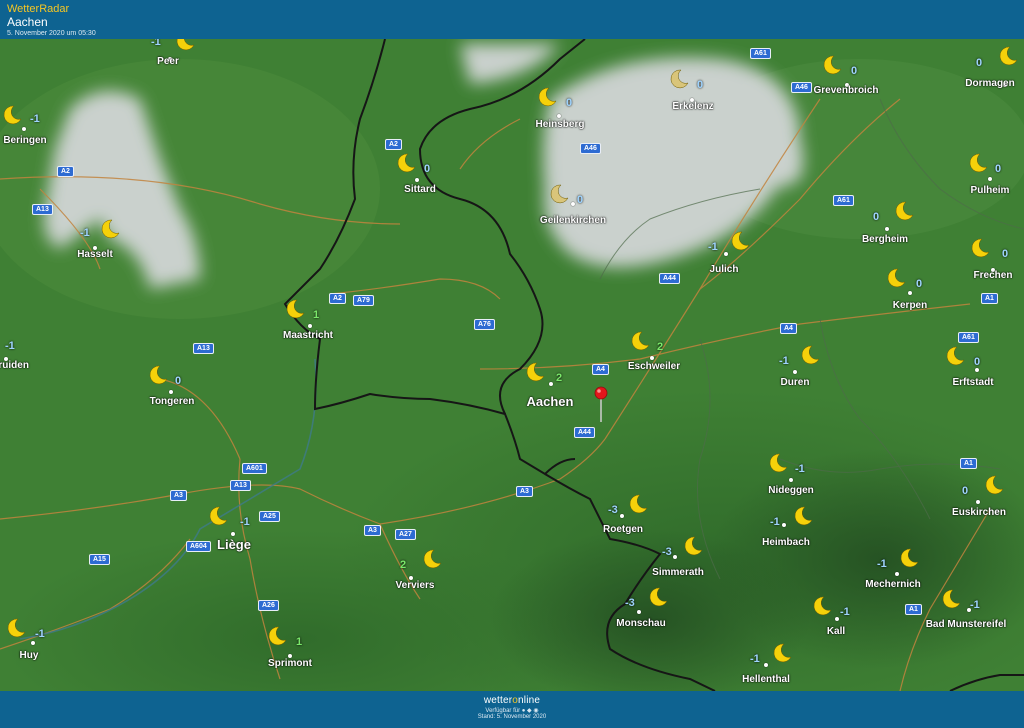 The width and height of the screenshot is (1024, 728). Describe the element at coordinates (989, 83) in the screenshot. I see `city-label-dormagen: Dormagen` at that location.